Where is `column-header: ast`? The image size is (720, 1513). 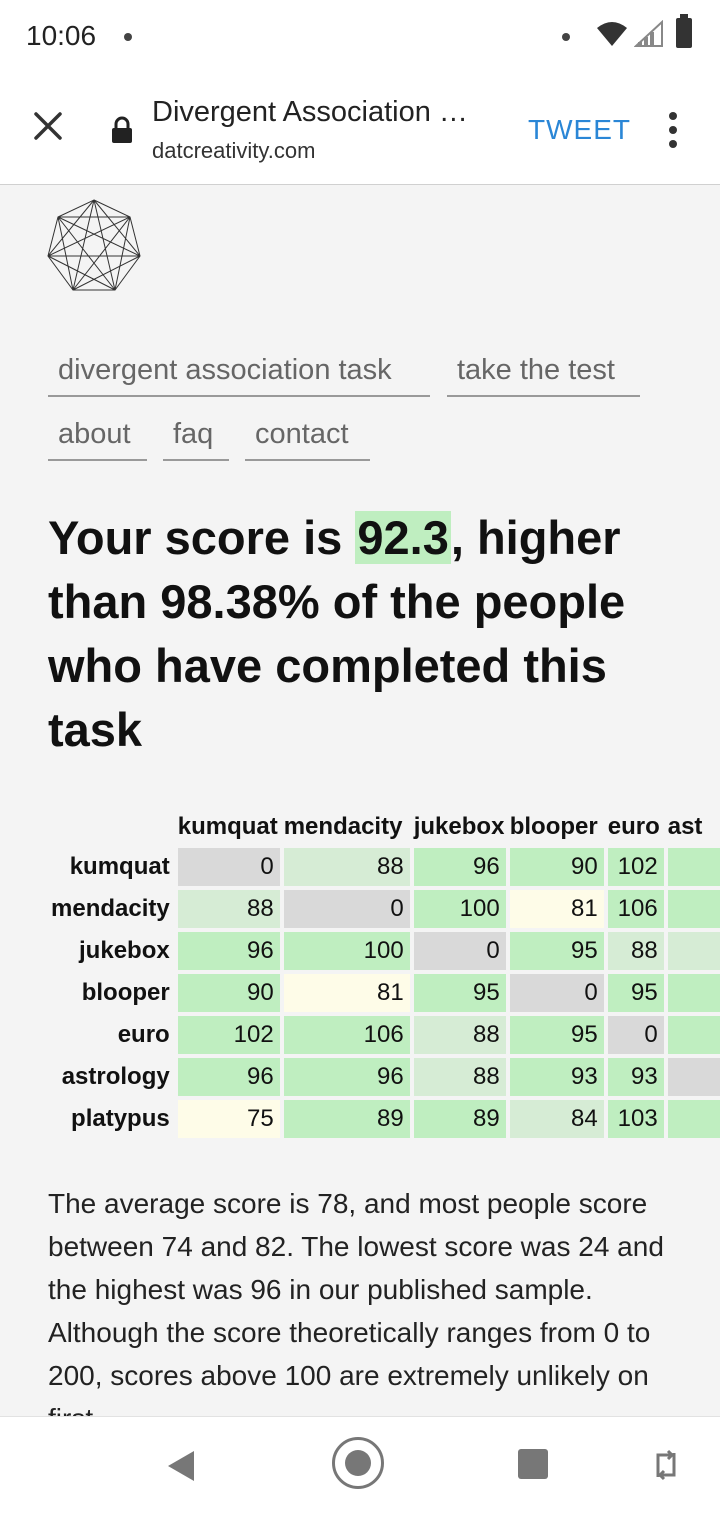 column-header: ast is located at coordinates (685, 826).